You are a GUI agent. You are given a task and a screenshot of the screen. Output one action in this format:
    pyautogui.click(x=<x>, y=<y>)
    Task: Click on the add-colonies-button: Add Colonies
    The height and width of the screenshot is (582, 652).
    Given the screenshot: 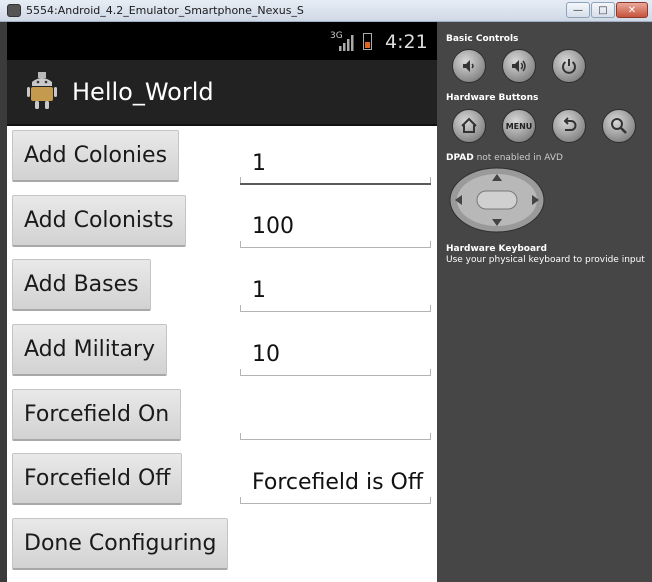 What is the action you would take?
    pyautogui.click(x=96, y=156)
    